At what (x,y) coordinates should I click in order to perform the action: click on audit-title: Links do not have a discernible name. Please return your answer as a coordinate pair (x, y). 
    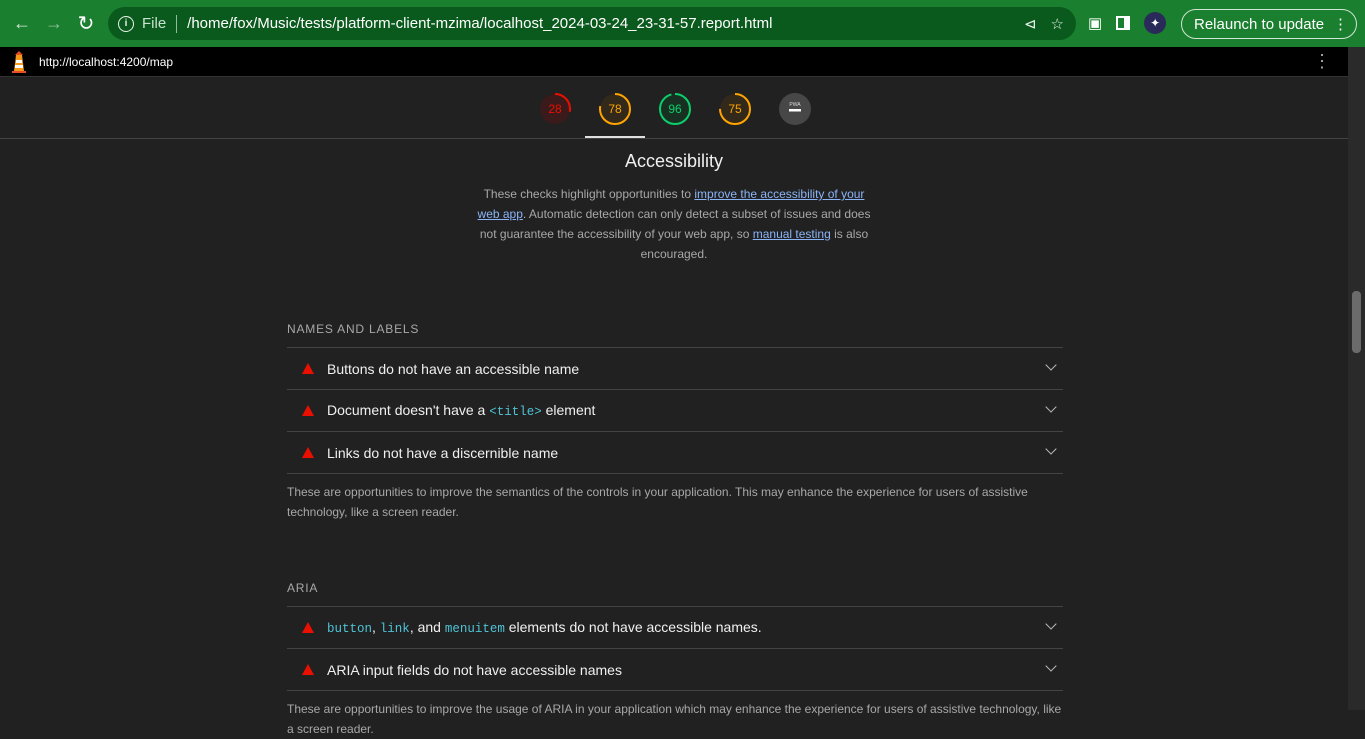
    Looking at the image, I should click on (443, 452).